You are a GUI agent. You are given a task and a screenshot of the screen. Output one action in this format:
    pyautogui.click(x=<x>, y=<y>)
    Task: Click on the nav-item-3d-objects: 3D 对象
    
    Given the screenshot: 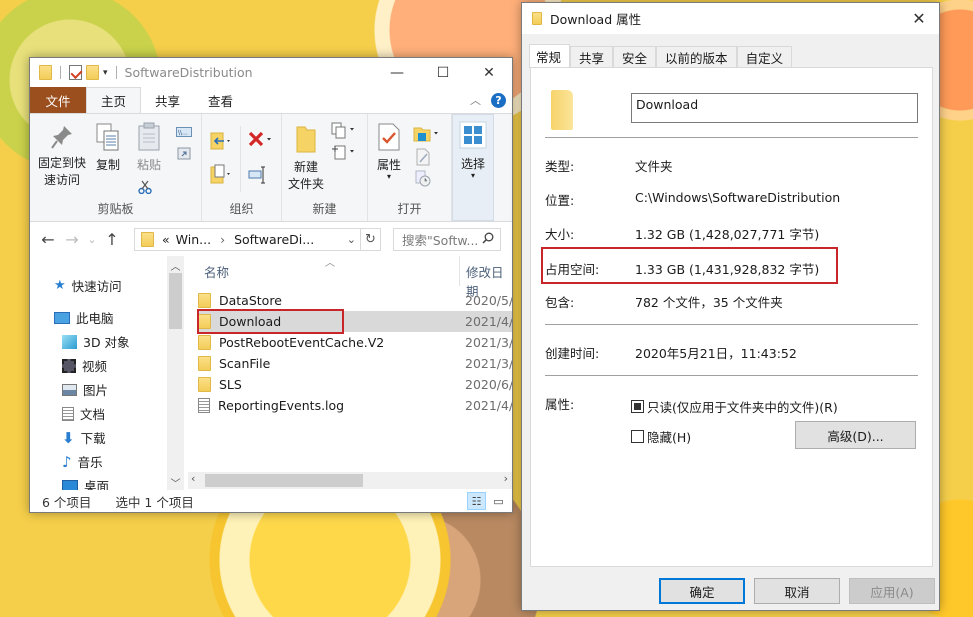 What is the action you would take?
    pyautogui.click(x=96, y=341)
    